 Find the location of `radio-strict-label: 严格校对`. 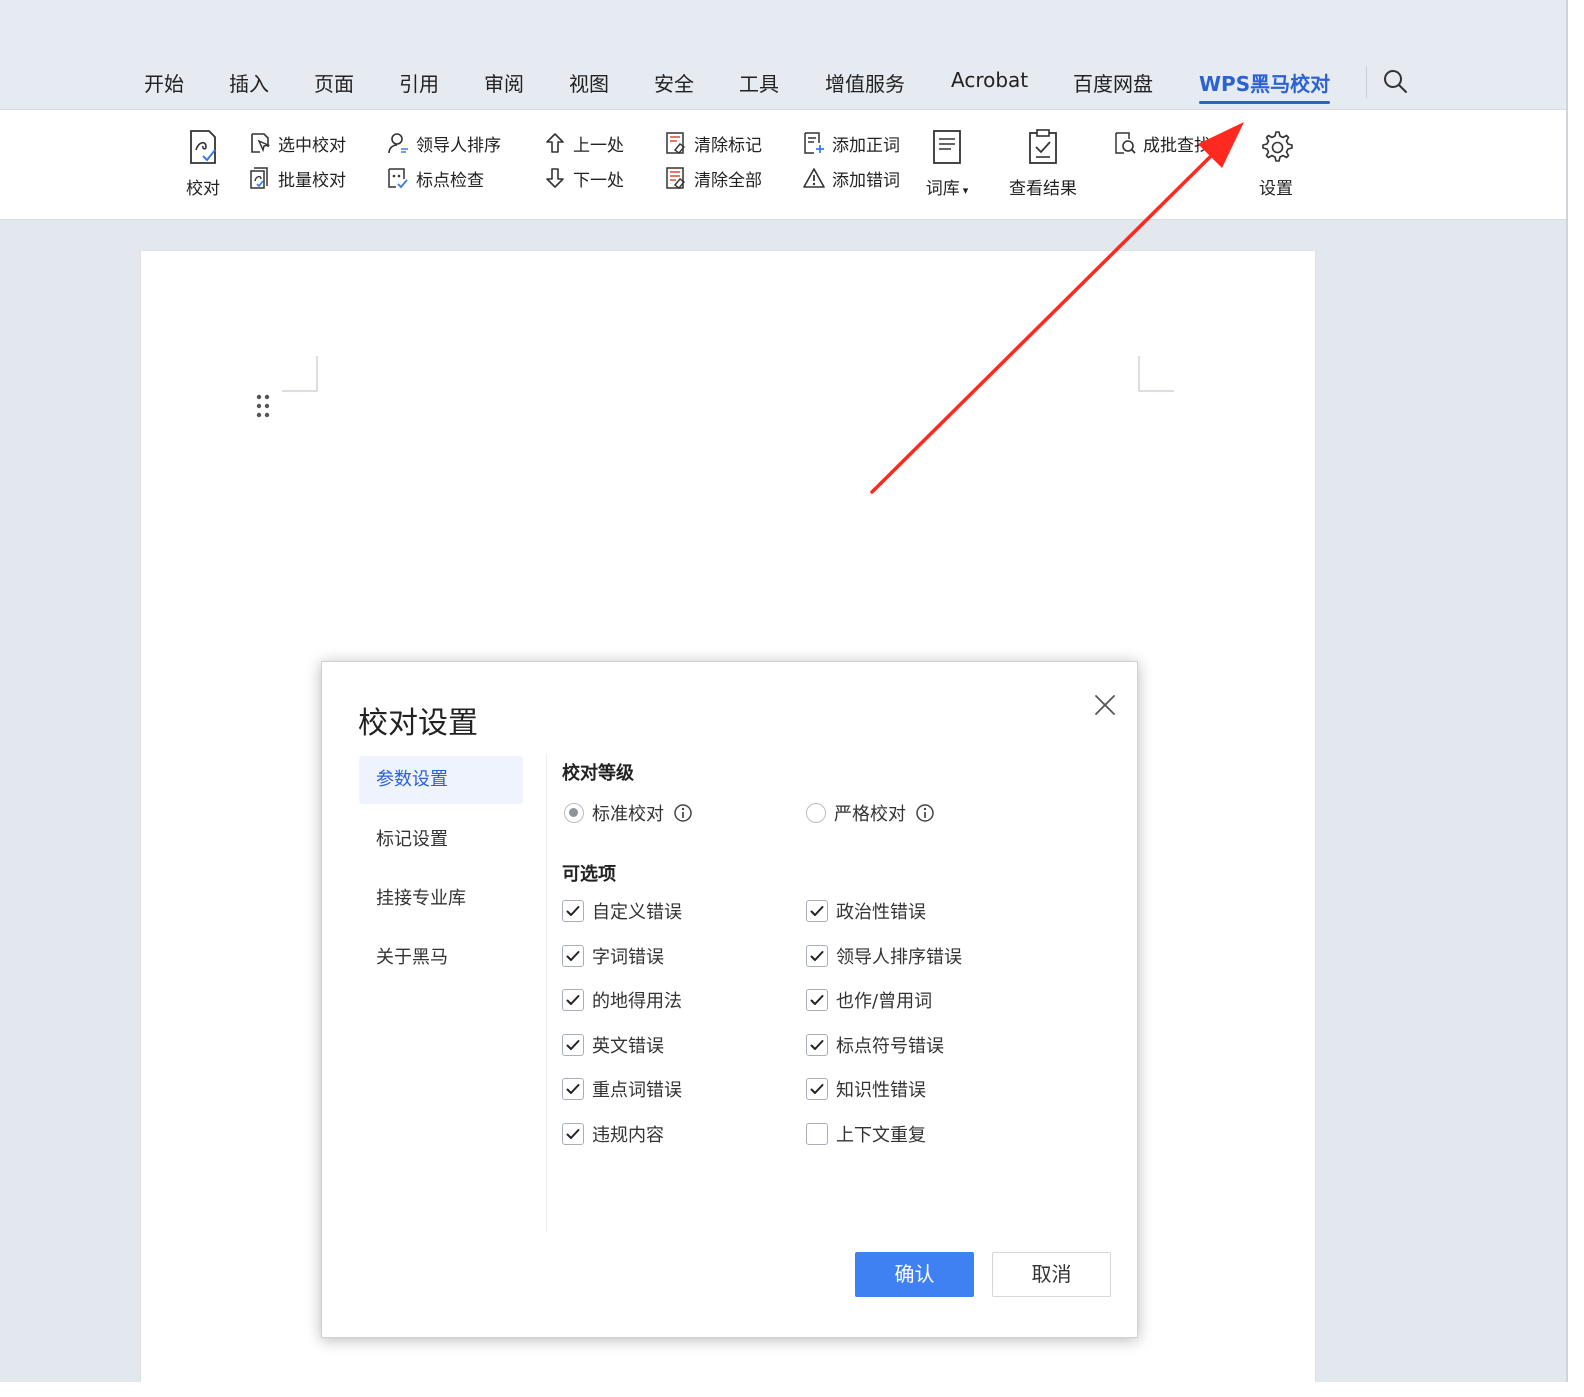

radio-strict-label: 严格校对 is located at coordinates (870, 814).